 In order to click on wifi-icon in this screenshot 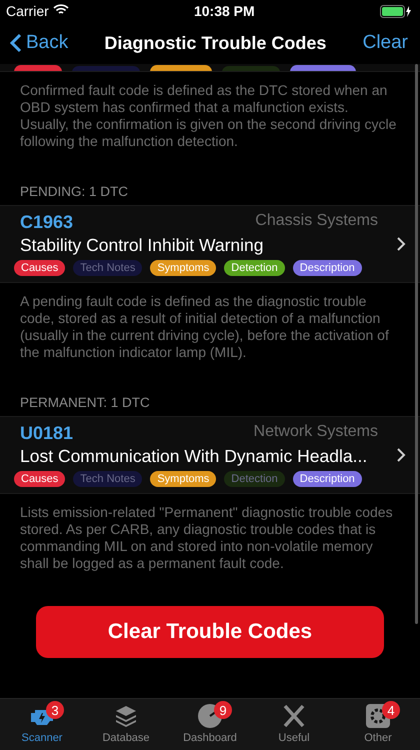, I will do `click(60, 10)`.